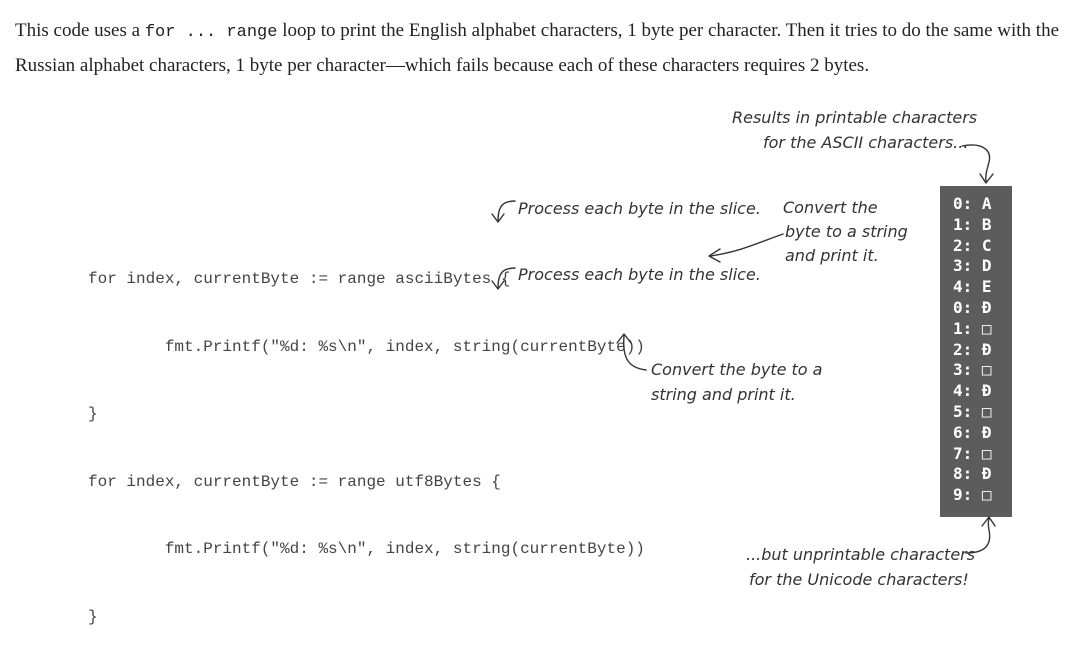 This screenshot has height=651, width=1085. What do you see at coordinates (635, 353) in the screenshot?
I see `arrow-convert-bottom` at bounding box center [635, 353].